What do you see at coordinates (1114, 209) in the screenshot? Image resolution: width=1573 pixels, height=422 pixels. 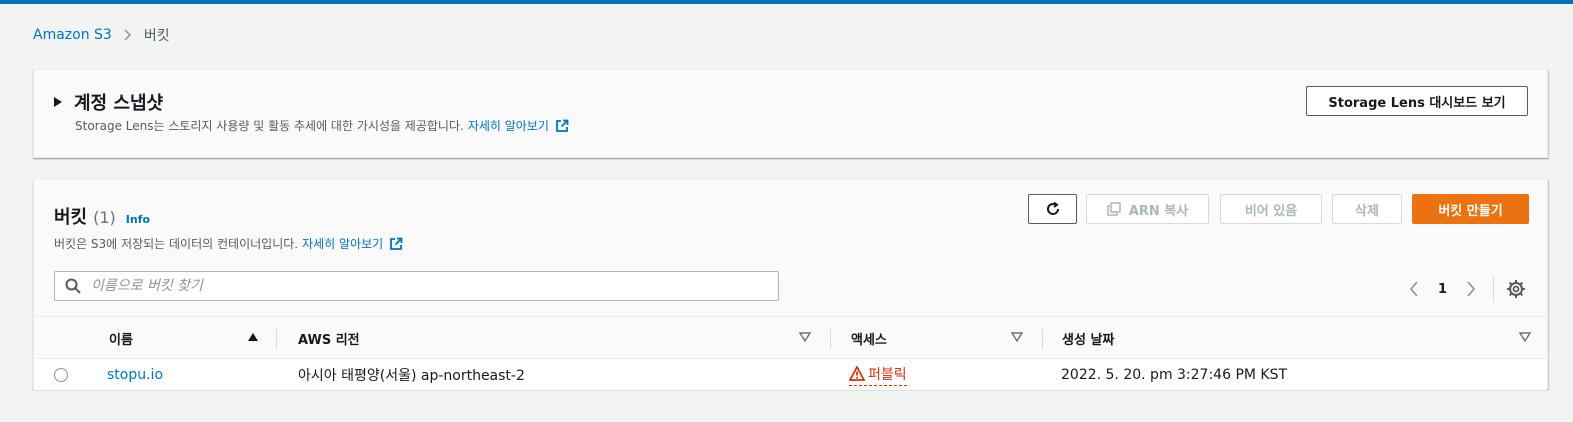 I see `copy-icon` at bounding box center [1114, 209].